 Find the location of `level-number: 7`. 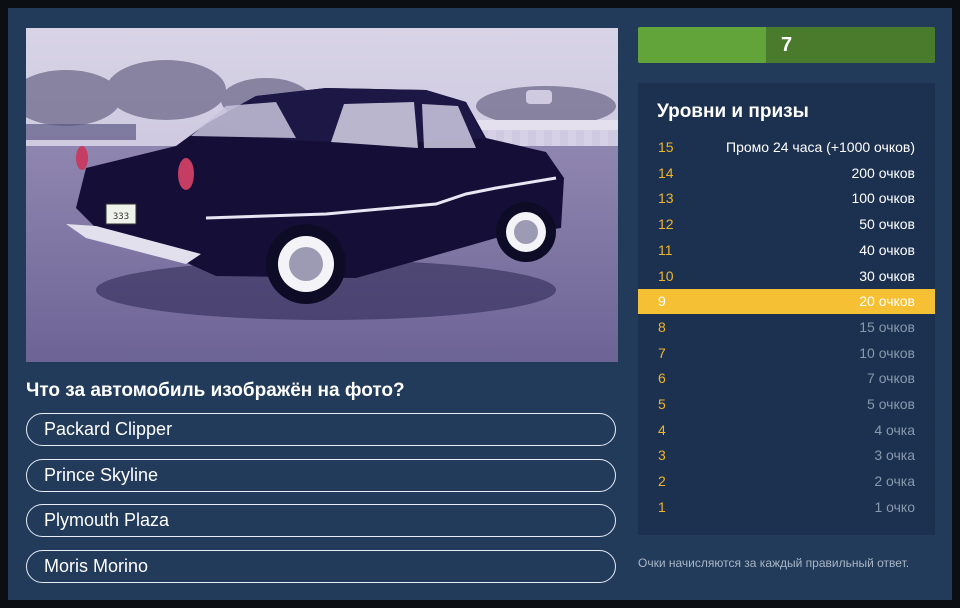

level-number: 7 is located at coordinates (662, 352).